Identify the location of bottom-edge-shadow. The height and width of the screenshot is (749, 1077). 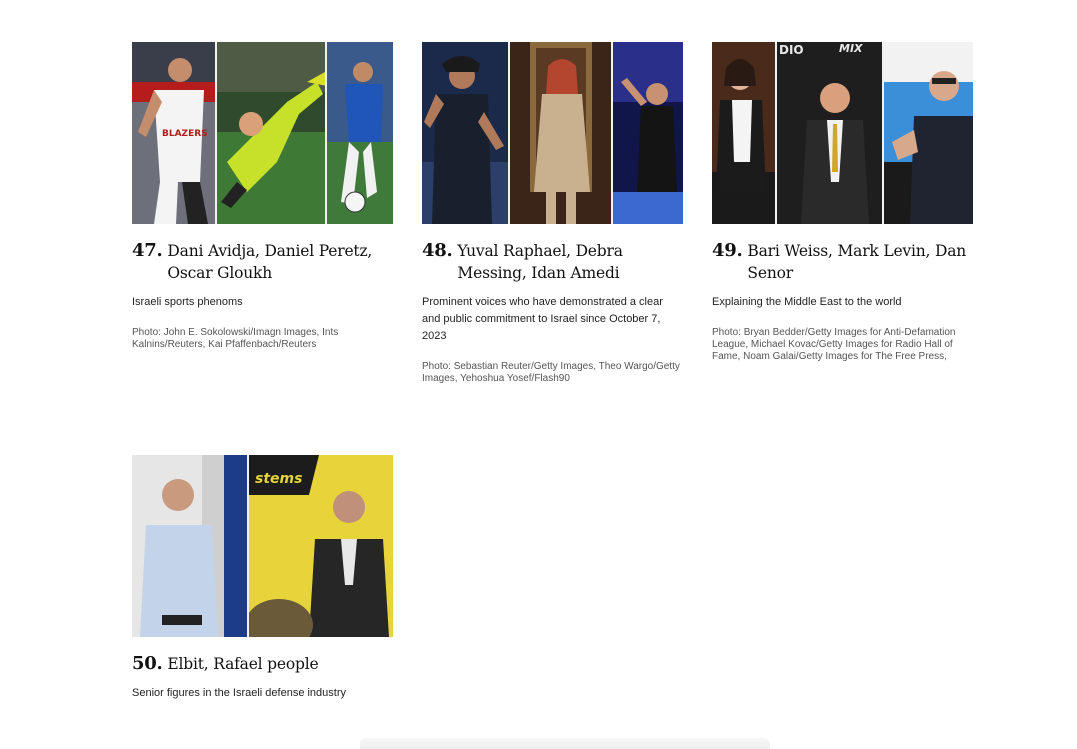
(565, 743).